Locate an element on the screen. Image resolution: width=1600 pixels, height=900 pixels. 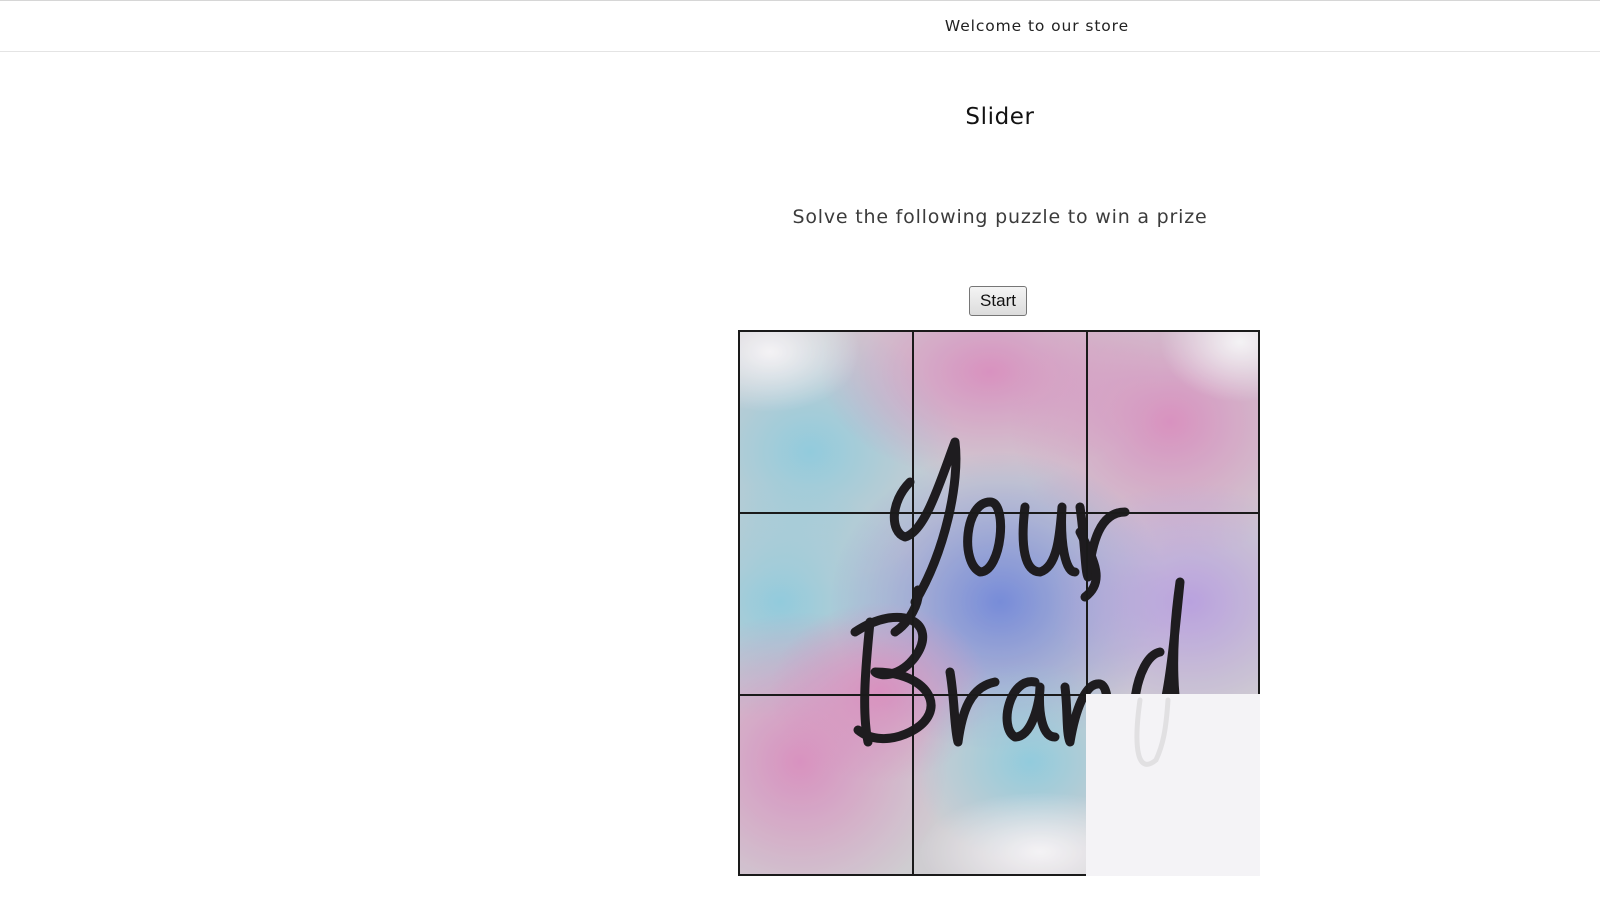
page-title: Slider is located at coordinates (1000, 117).